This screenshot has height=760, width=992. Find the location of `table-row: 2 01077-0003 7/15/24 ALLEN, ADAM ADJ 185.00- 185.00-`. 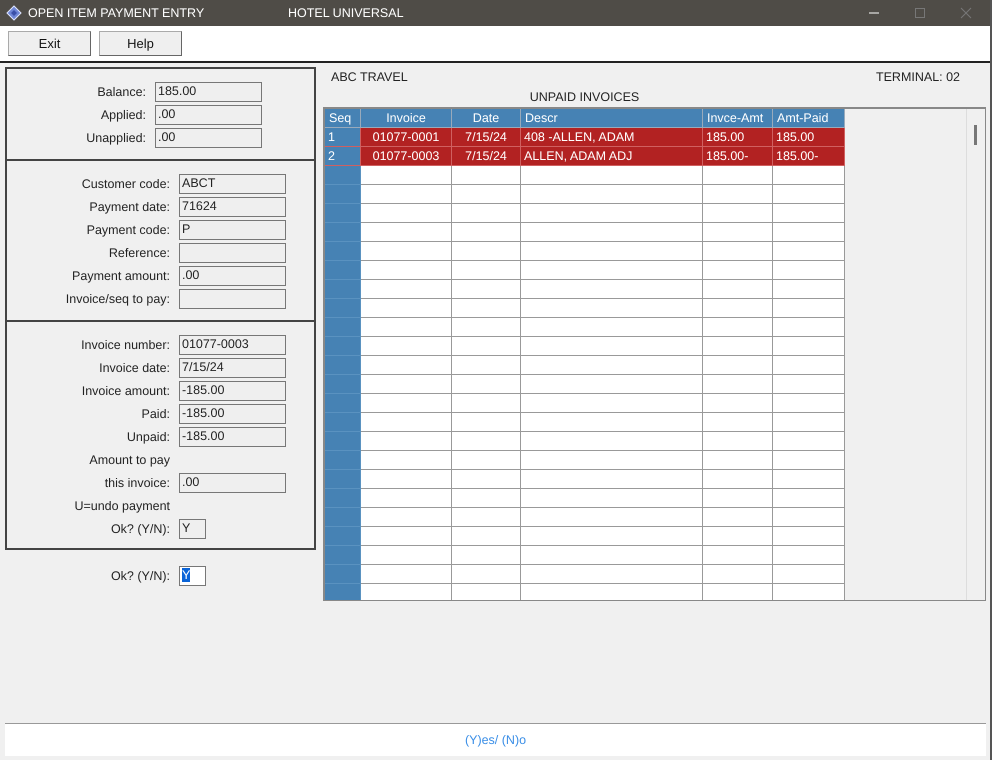

table-row: 2 01077-0003 7/15/24 ALLEN, ADAM ADJ 185.00- 185.00- is located at coordinates (645, 156).